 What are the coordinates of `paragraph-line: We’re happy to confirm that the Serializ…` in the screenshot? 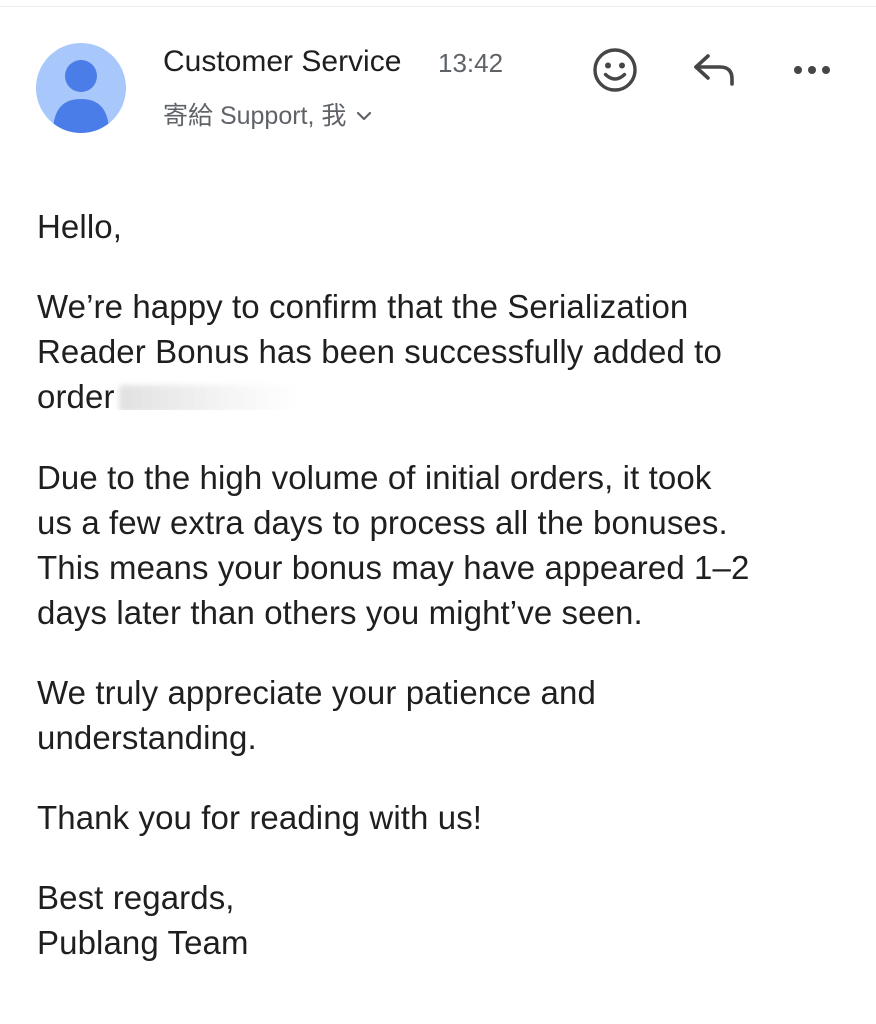 It's located at (363, 306).